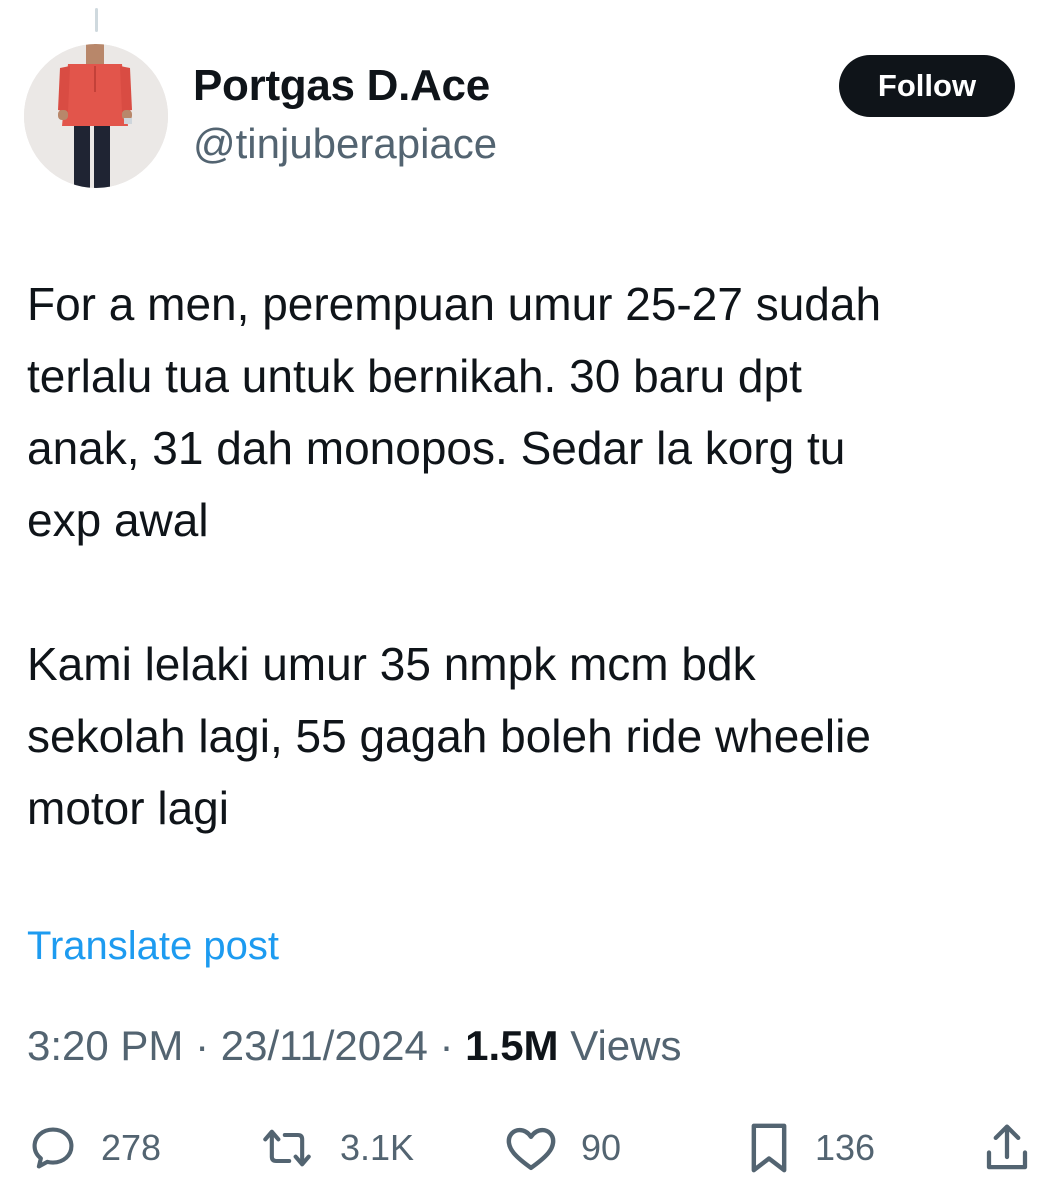 The image size is (1060, 1200). What do you see at coordinates (131, 1147) in the screenshot?
I see `reply-count: 278` at bounding box center [131, 1147].